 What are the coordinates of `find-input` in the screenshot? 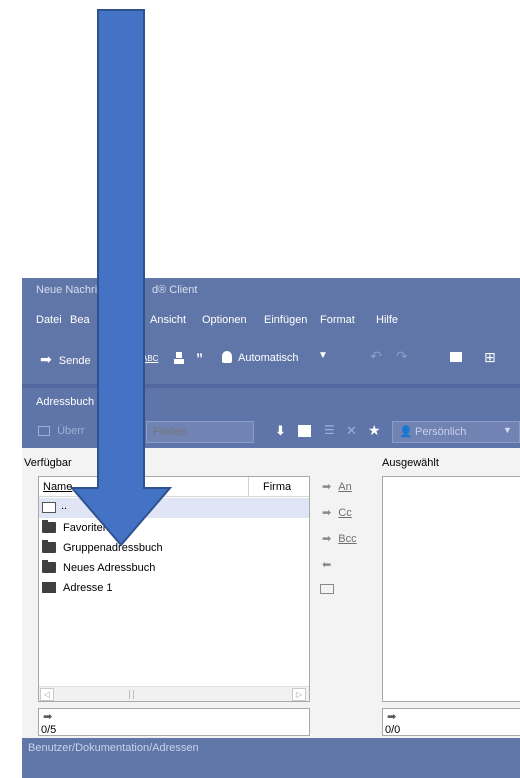 It's located at (200, 432).